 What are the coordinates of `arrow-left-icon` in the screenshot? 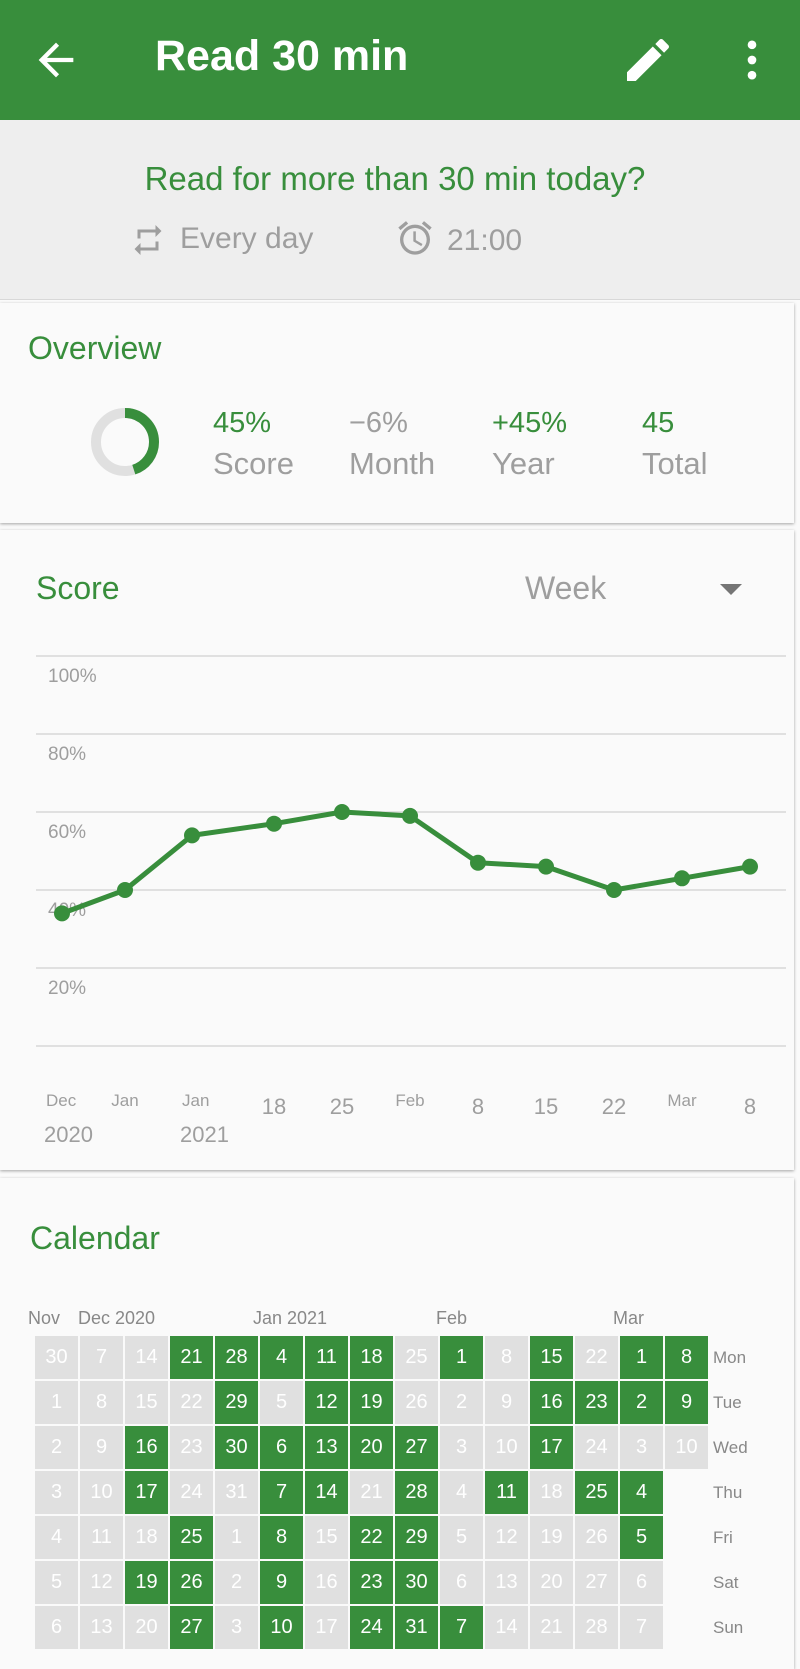 It's located at (56, 60).